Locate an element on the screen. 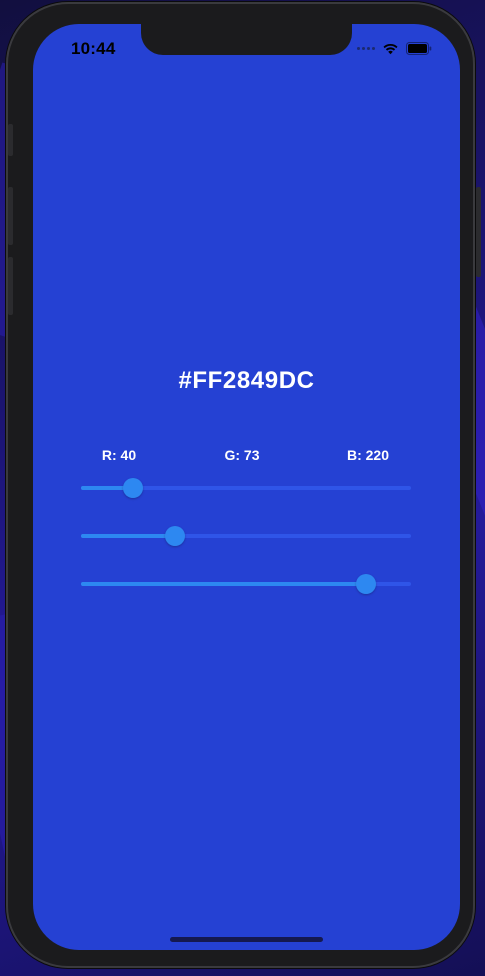 The height and width of the screenshot is (976, 485). home-indicator is located at coordinates (246, 939).